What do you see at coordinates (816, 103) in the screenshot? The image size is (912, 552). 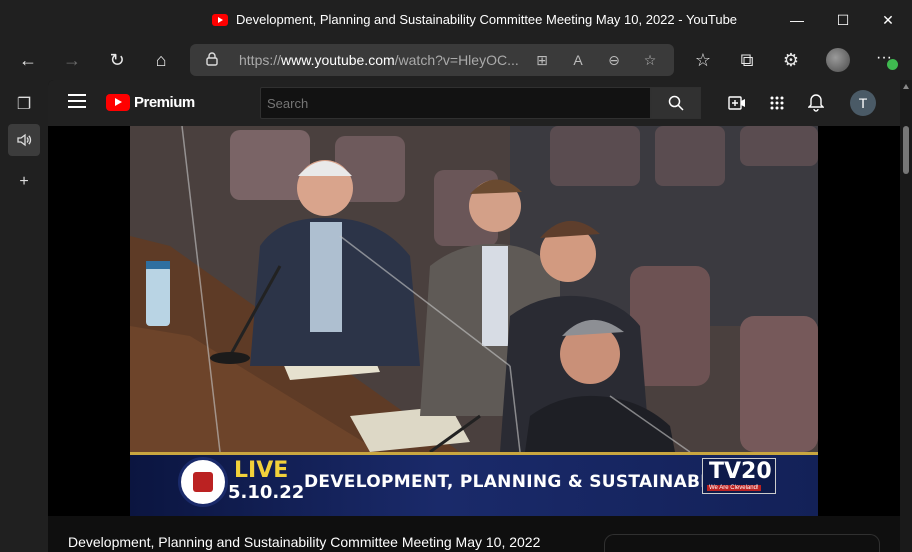 I see `notifications-bell-icon` at bounding box center [816, 103].